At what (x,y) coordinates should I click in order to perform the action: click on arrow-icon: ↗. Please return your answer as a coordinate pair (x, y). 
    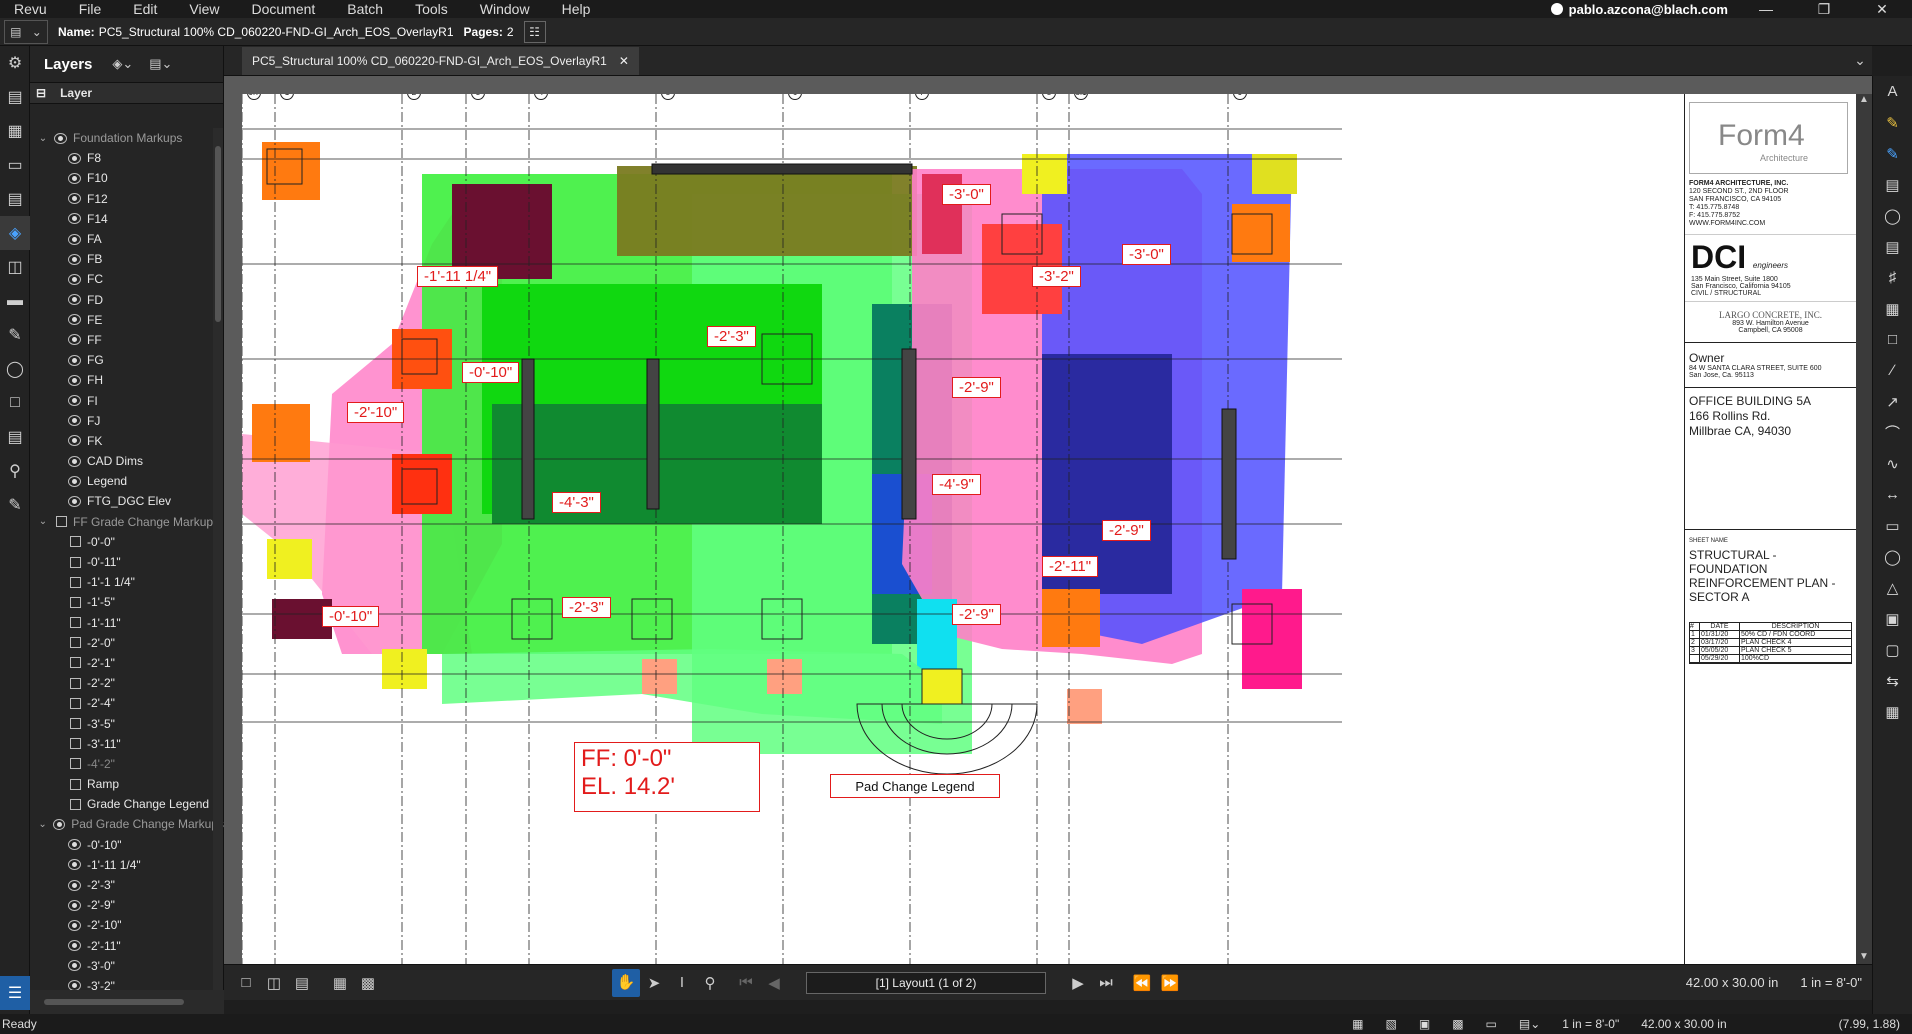
    Looking at the image, I should click on (1892, 401).